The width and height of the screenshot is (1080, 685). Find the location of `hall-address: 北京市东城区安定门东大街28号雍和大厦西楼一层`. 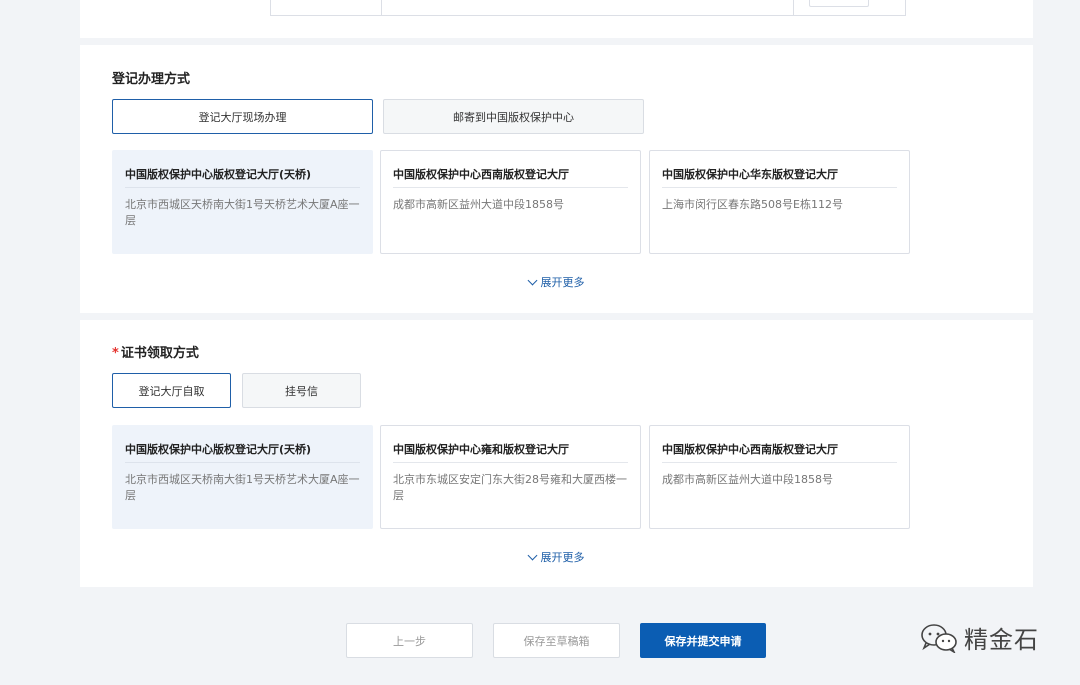

hall-address: 北京市东城区安定门东大街28号雍和大厦西楼一层 is located at coordinates (510, 487).